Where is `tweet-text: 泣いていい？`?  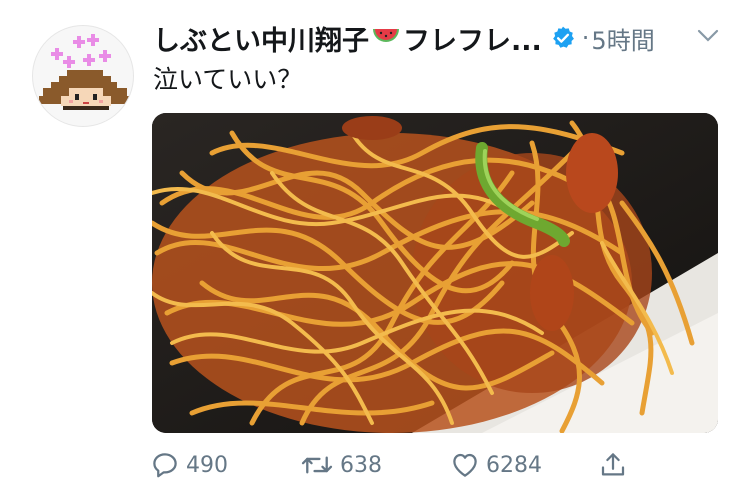 tweet-text: 泣いていい？ is located at coordinates (228, 79).